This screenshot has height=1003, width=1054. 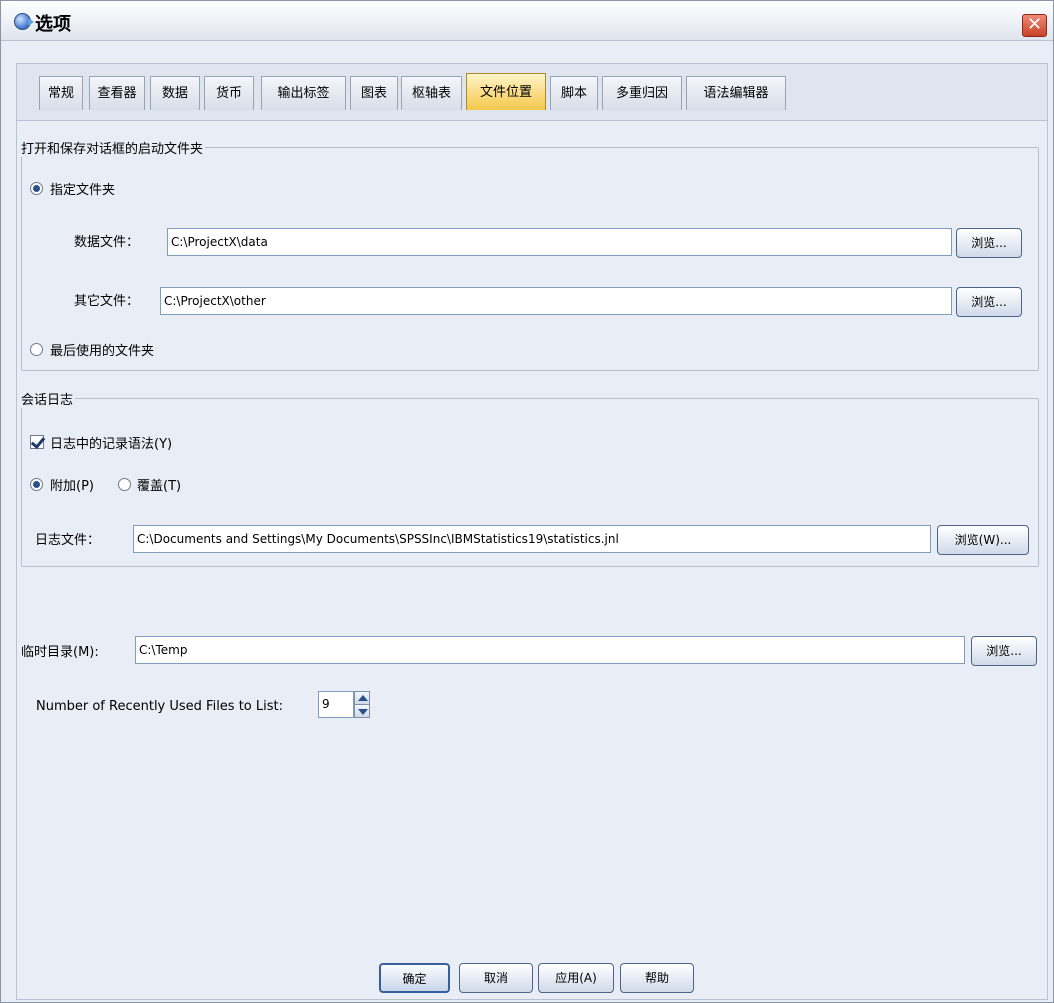 What do you see at coordinates (112, 147) in the screenshot?
I see `startup-folders-title: 打开和保存对话框的启动文件夹` at bounding box center [112, 147].